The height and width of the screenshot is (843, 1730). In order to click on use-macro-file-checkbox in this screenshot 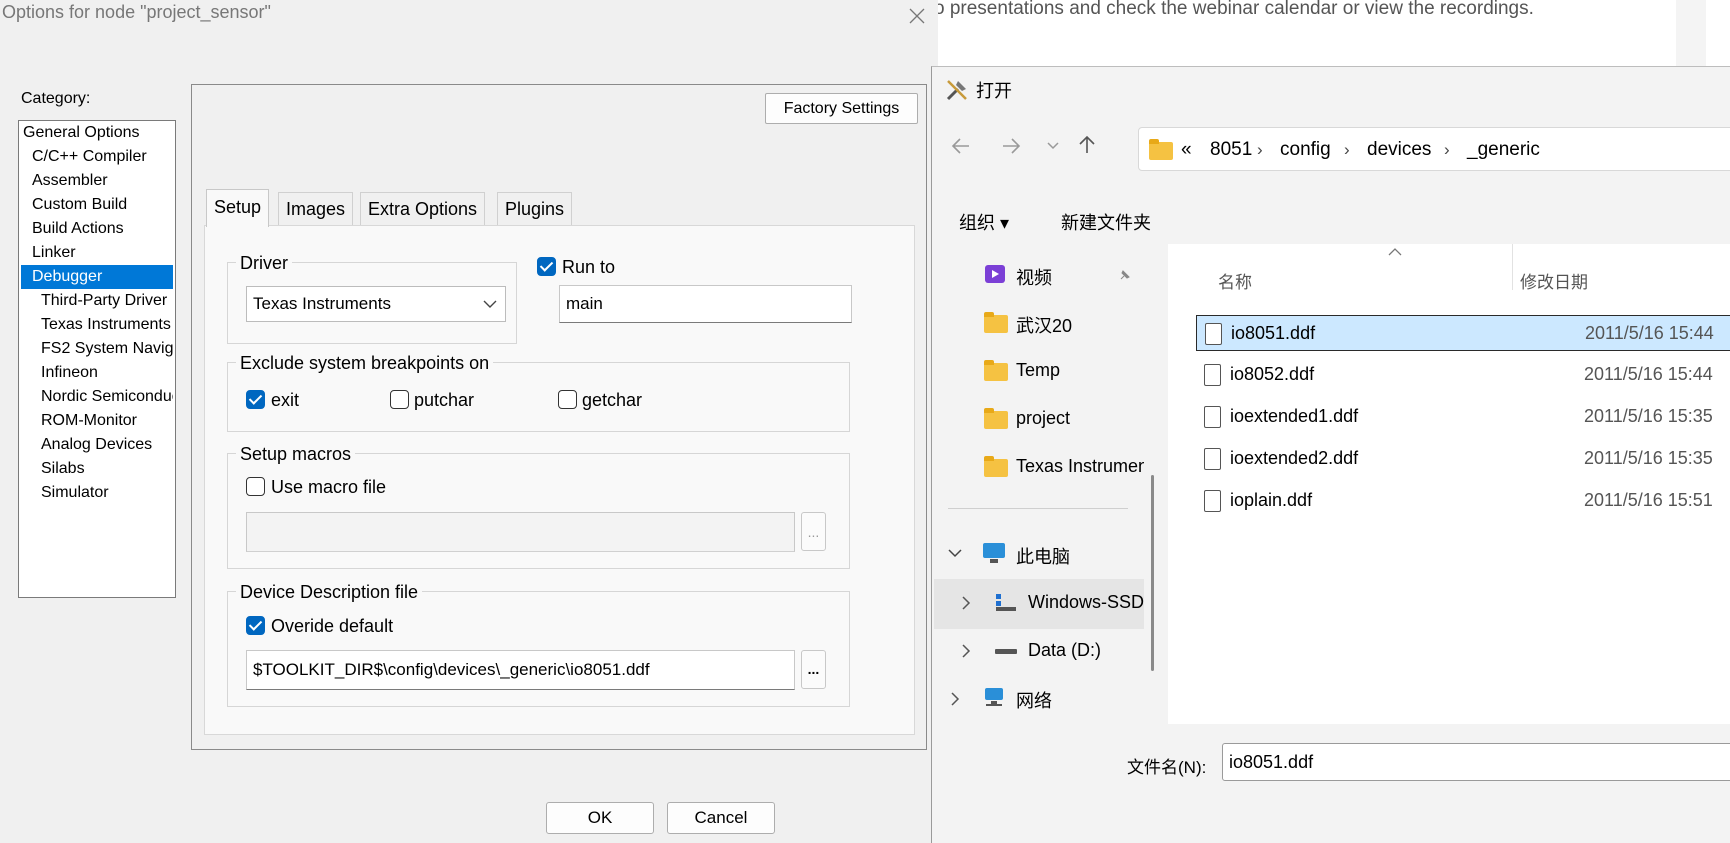, I will do `click(255, 486)`.